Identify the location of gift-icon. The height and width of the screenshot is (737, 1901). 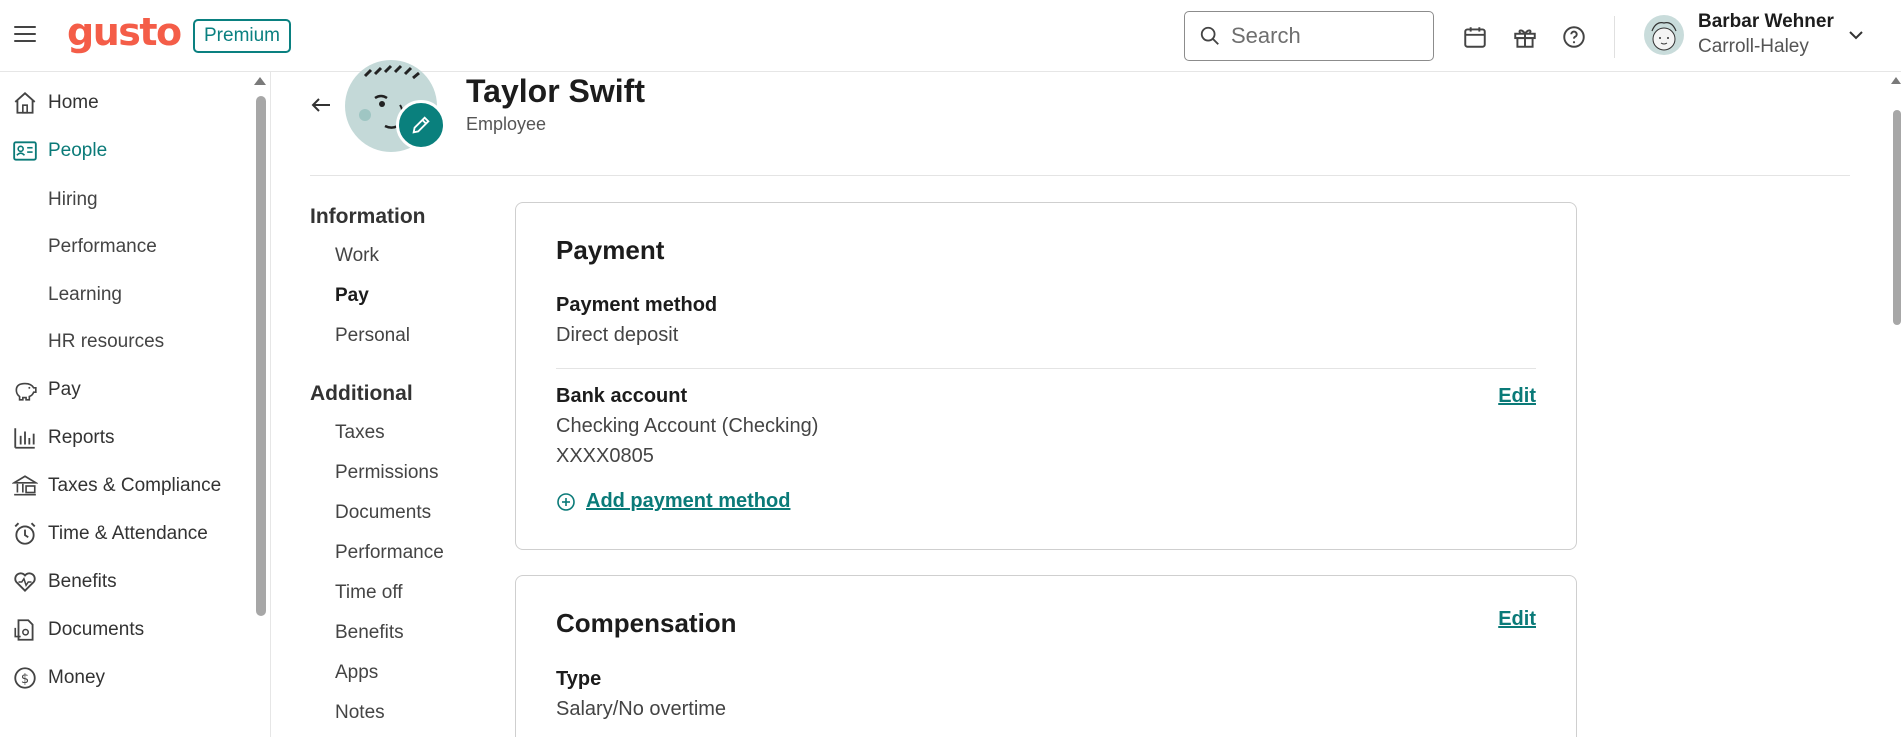
(1525, 37).